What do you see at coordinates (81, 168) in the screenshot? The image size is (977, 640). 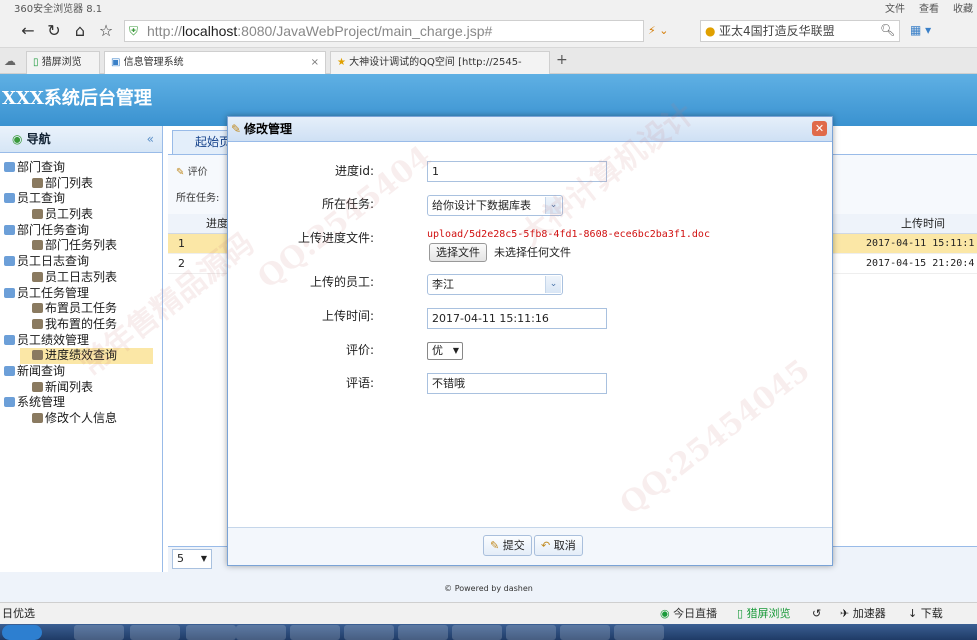 I see `sidebar-item: 部门查询` at bounding box center [81, 168].